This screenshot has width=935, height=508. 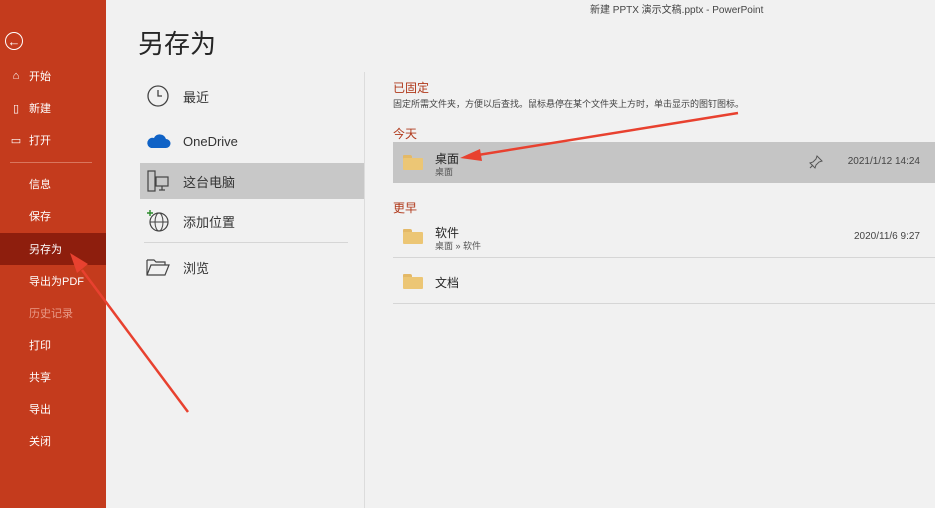 What do you see at coordinates (608, 134) in the screenshot?
I see `annotation-arrow-desktop` at bounding box center [608, 134].